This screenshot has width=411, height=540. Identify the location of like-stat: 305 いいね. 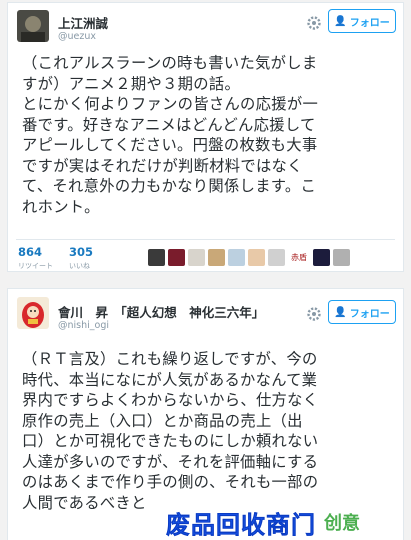
(81, 258).